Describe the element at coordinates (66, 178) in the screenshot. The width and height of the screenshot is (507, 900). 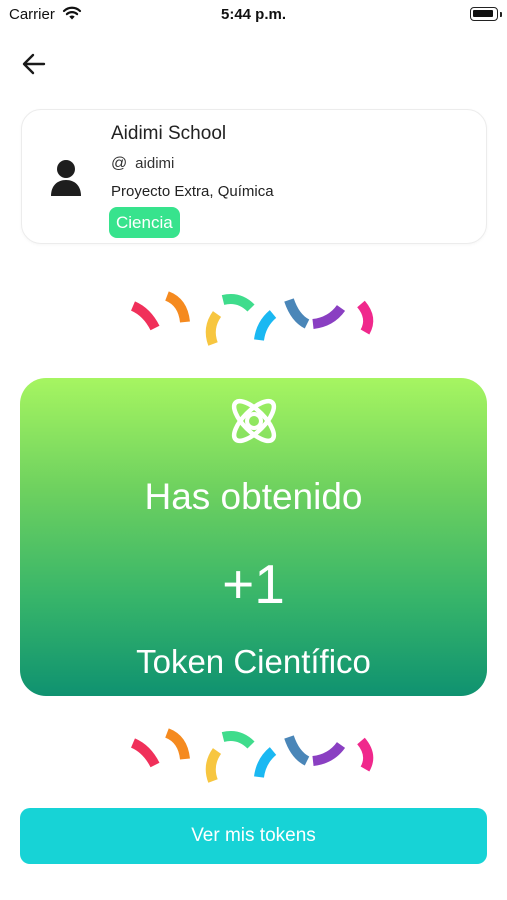
I see `user-avatar-icon` at that location.